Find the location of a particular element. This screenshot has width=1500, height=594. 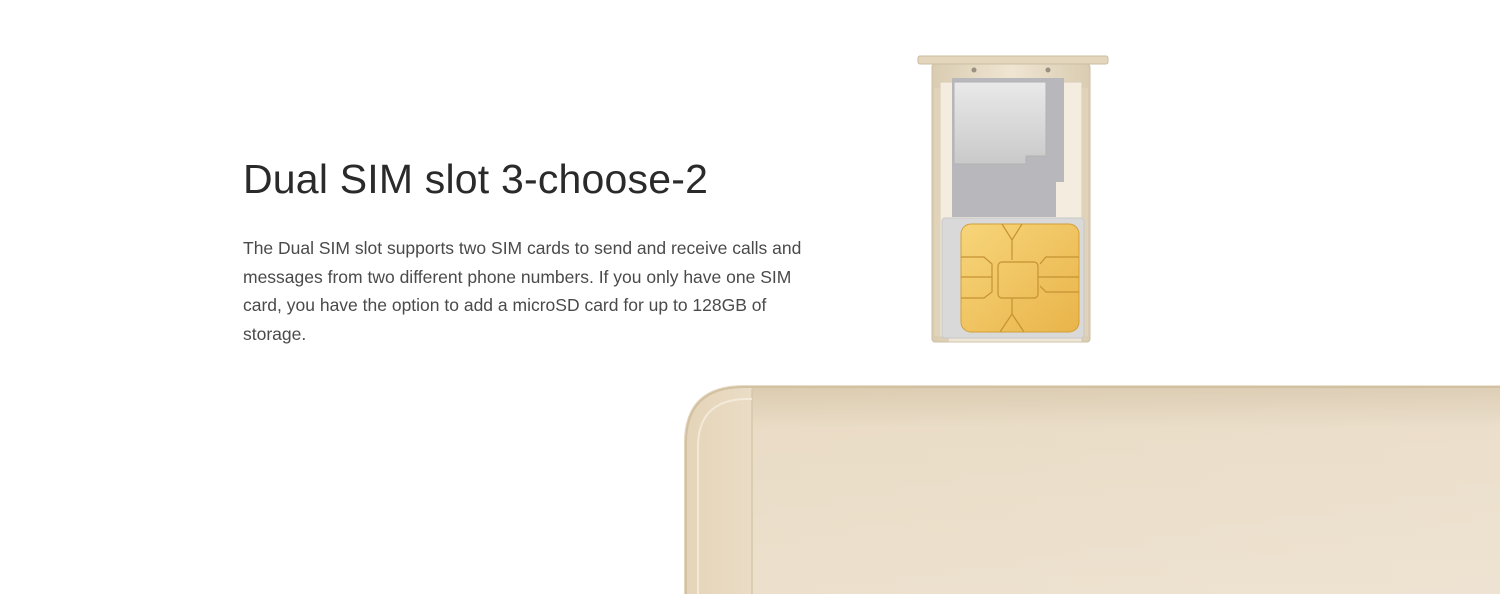

section-title: Dual SIM slot 3-choose-2 is located at coordinates (476, 179).